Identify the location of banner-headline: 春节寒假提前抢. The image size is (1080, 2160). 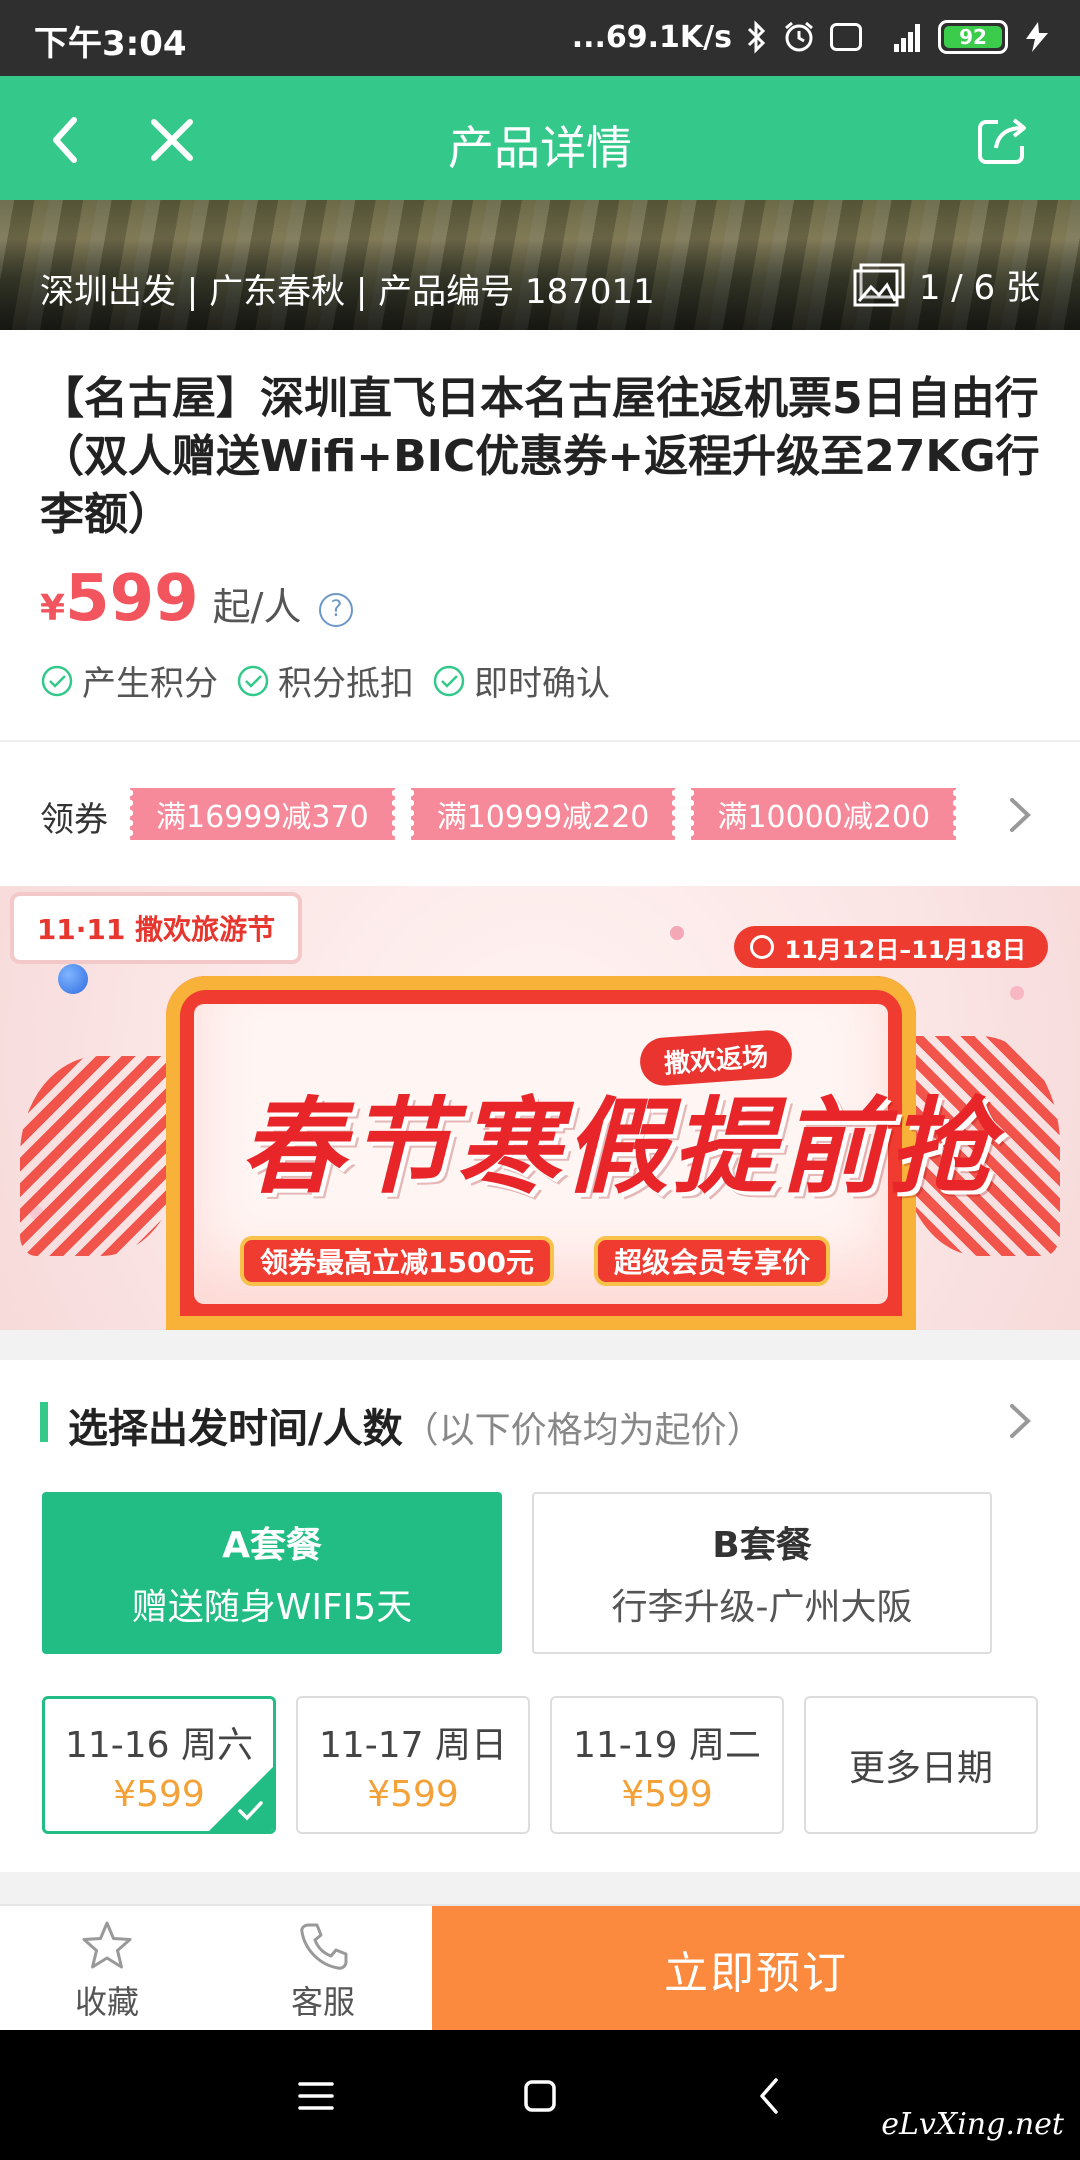
(618, 1146).